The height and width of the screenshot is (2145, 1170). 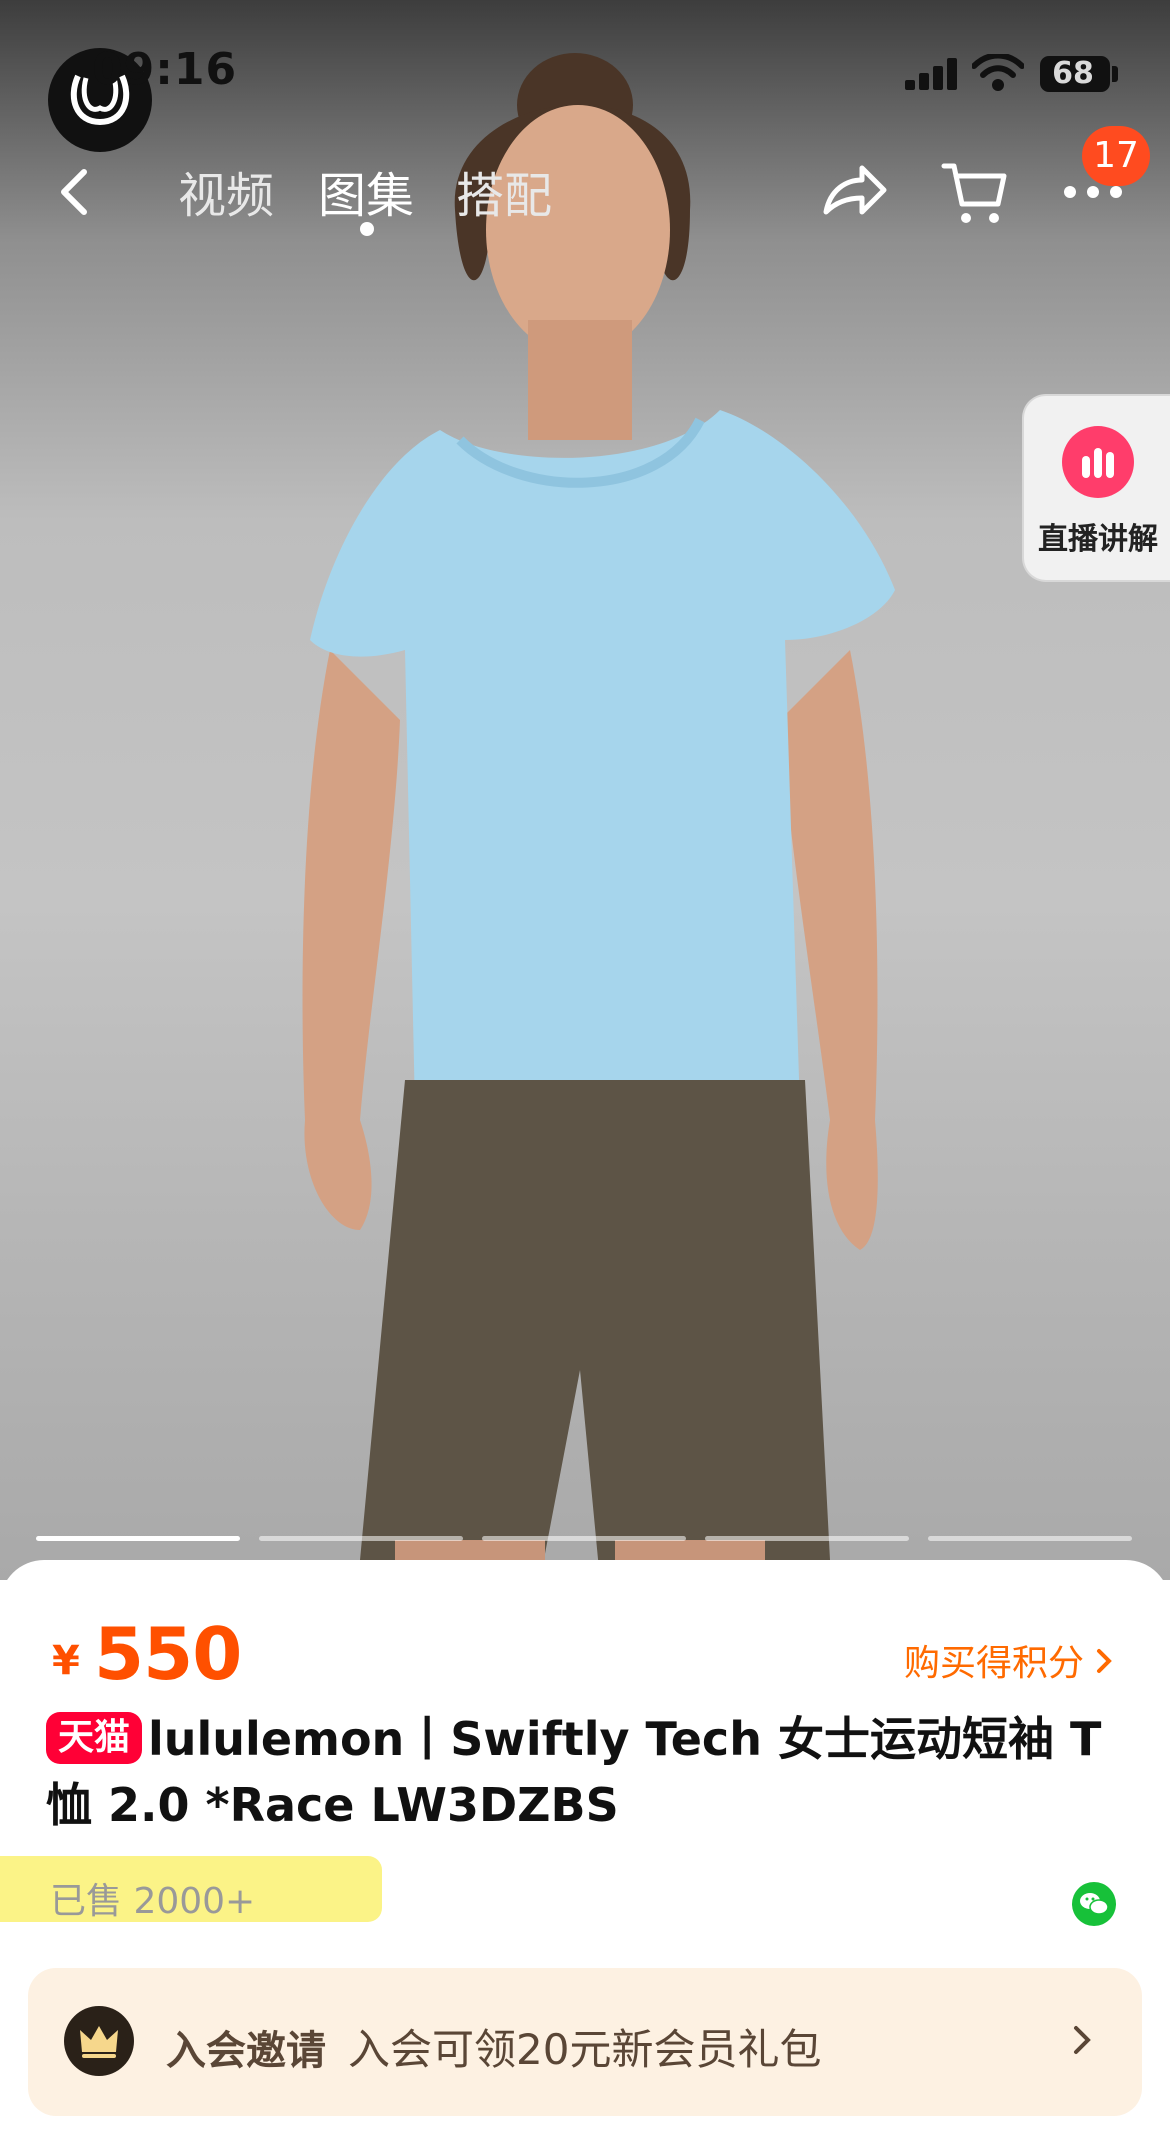 I want to click on battery-icon: 68, so click(x=1075, y=74).